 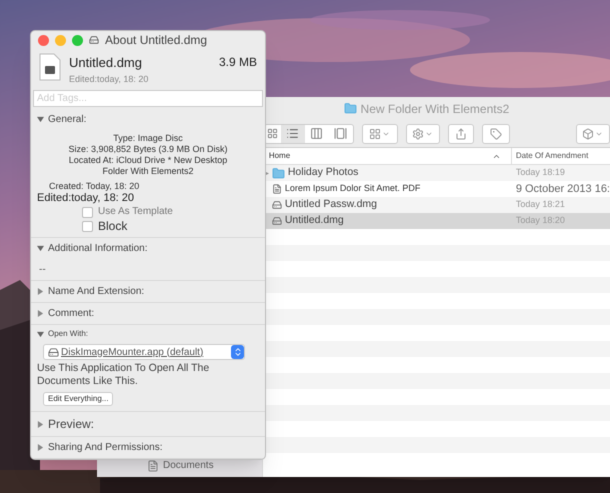 I want to click on file-date: 9 October 2013 16:, so click(x=562, y=189).